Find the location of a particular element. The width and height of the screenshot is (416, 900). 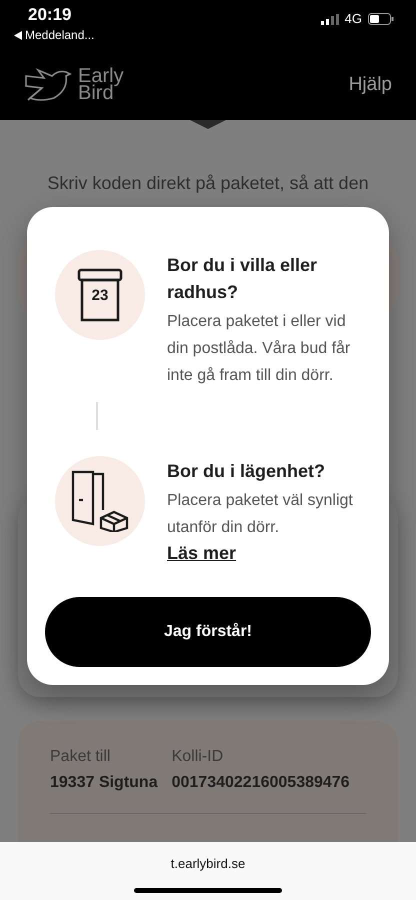

bird-logo-icon is located at coordinates (49, 85).